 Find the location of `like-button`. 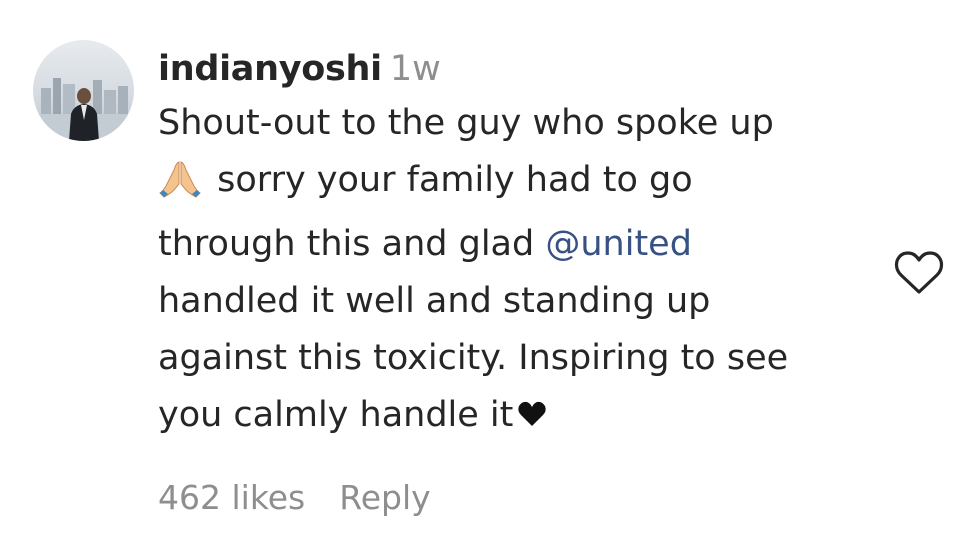

like-button is located at coordinates (919, 273).